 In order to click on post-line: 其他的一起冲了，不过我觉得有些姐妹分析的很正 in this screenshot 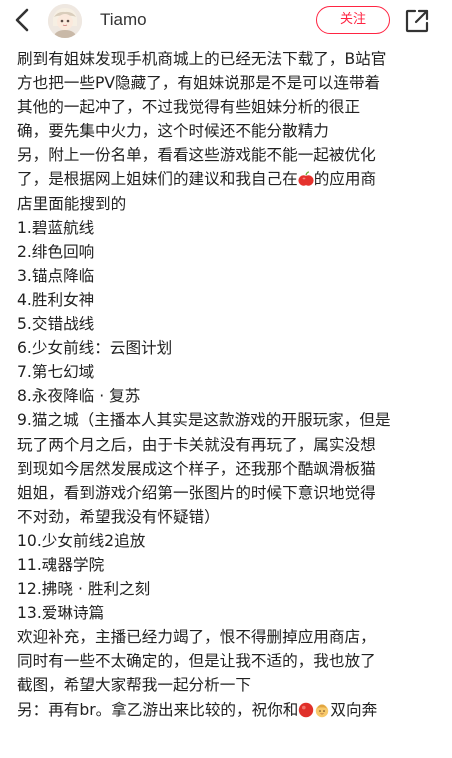, I will do `click(189, 107)`.